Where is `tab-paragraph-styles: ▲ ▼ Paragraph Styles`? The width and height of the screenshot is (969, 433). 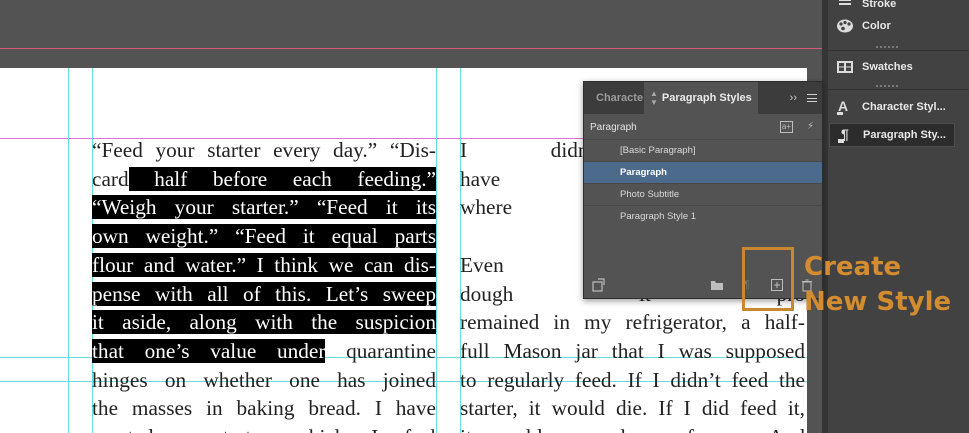
tab-paragraph-styles: ▲ ▼ Paragraph Styles is located at coordinates (701, 98).